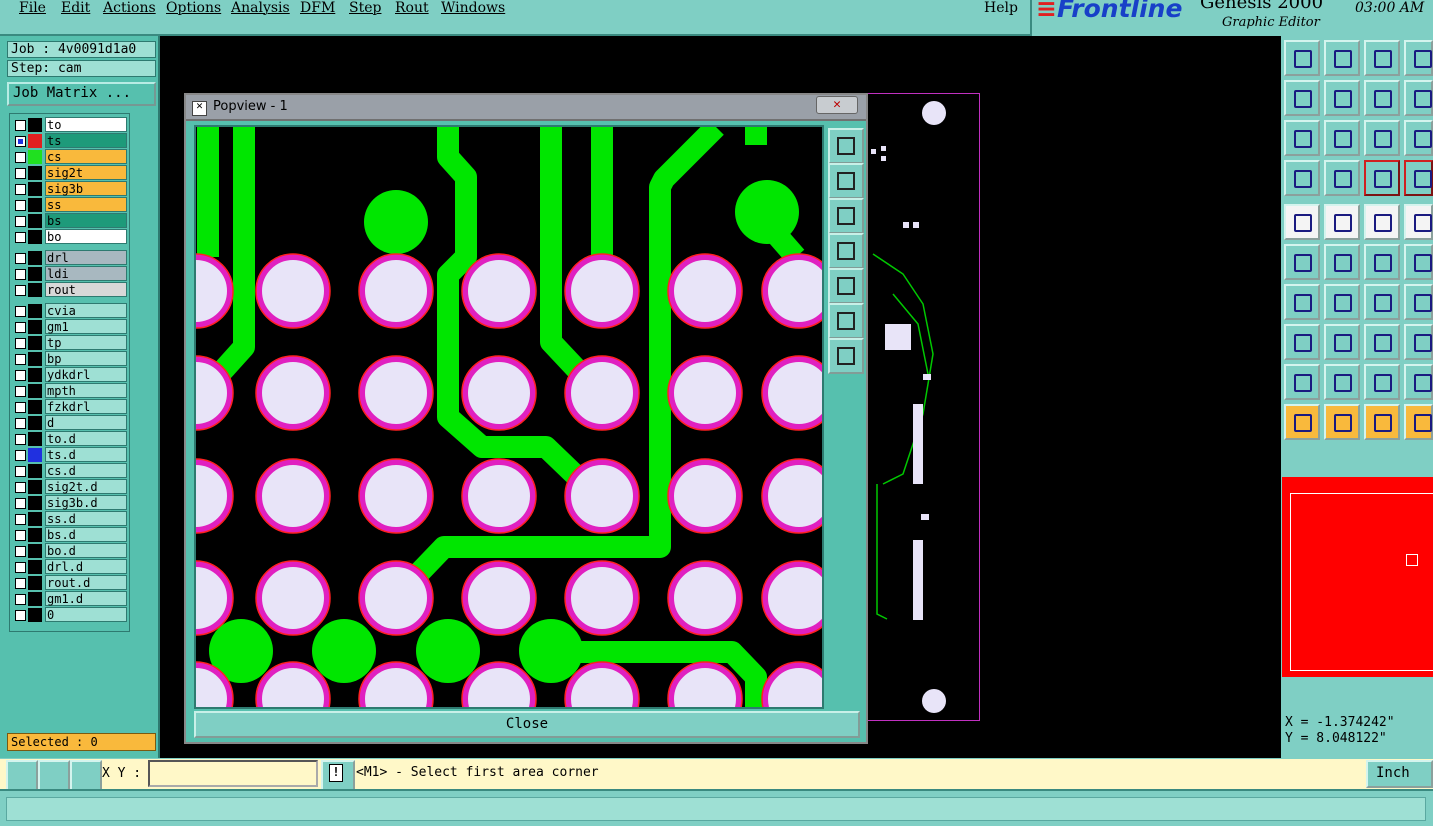 The image size is (1433, 826). I want to click on layer-name: ss, so click(86, 204).